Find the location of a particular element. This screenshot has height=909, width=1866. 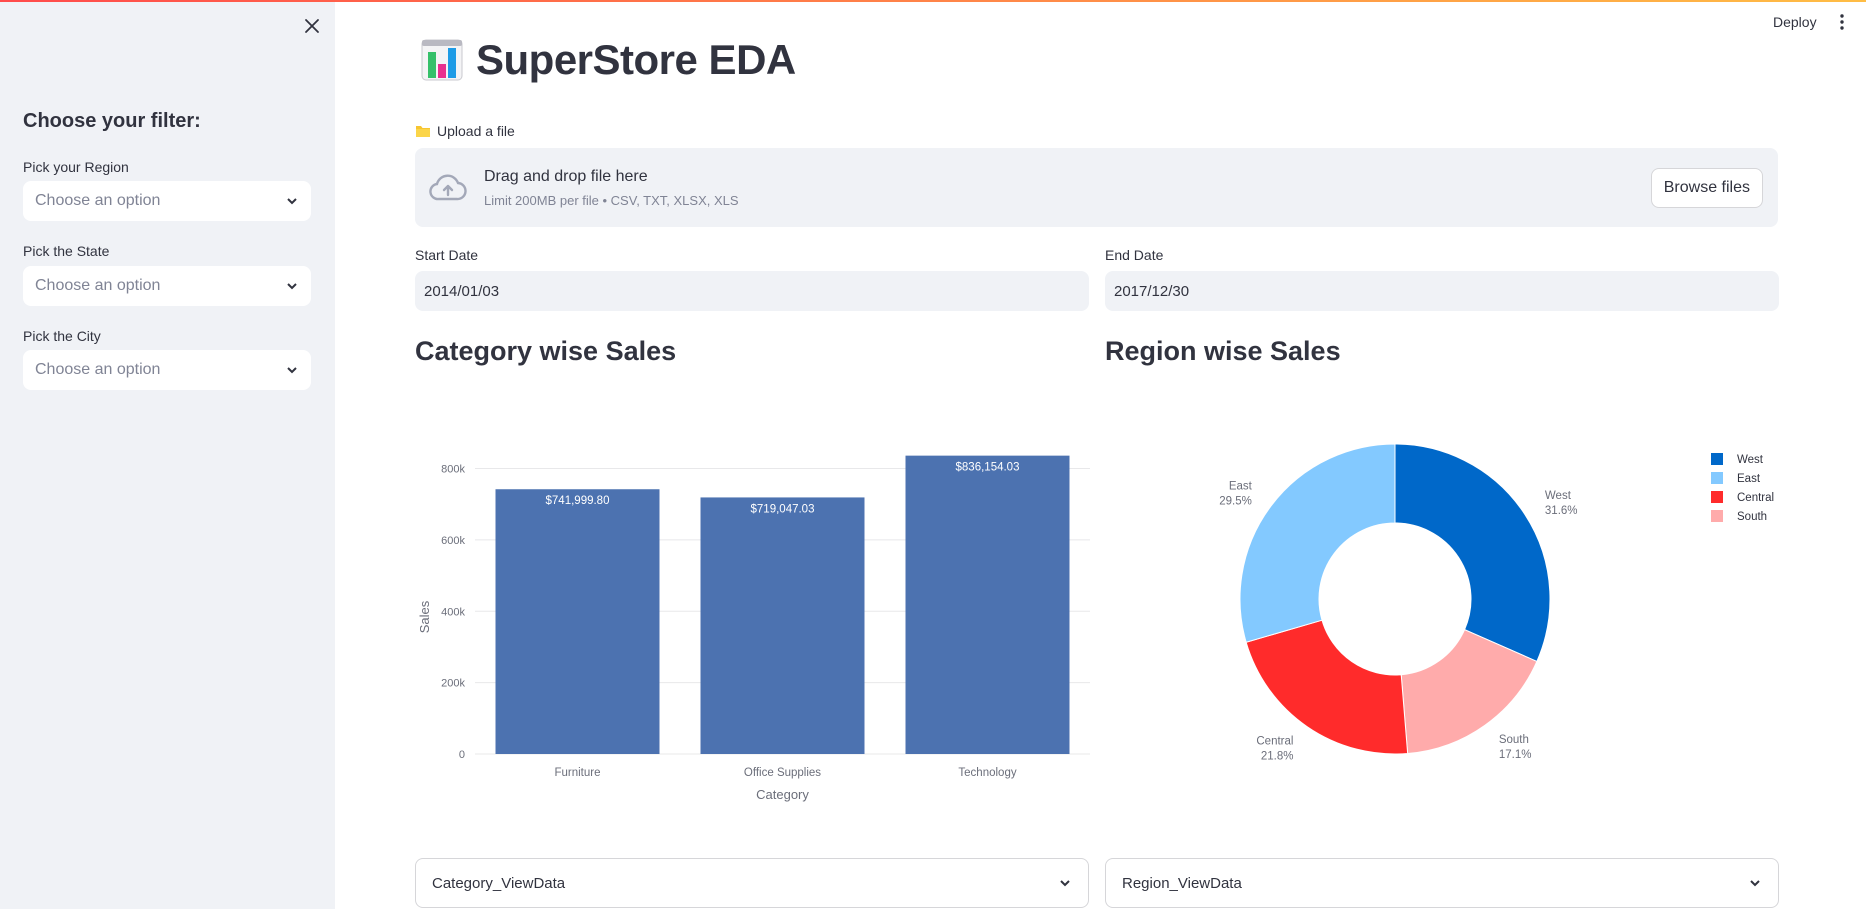

dropzone-instructions: Drag and drop file here is located at coordinates (566, 176).